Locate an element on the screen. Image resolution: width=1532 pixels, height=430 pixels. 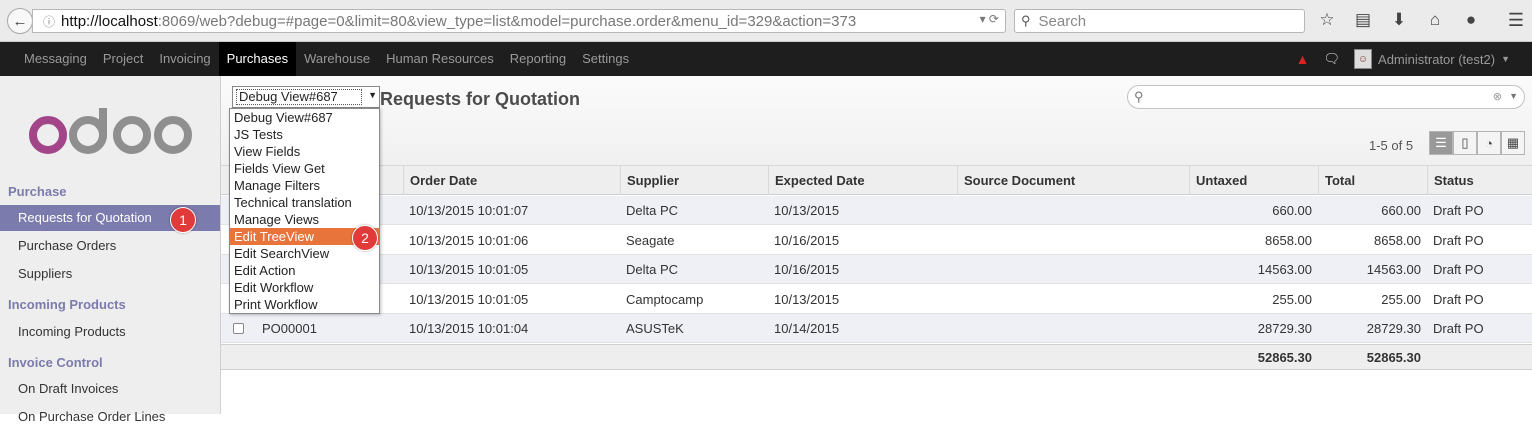
view-switcher: ☰ ▯ ◔ ▦ is located at coordinates (1477, 143).